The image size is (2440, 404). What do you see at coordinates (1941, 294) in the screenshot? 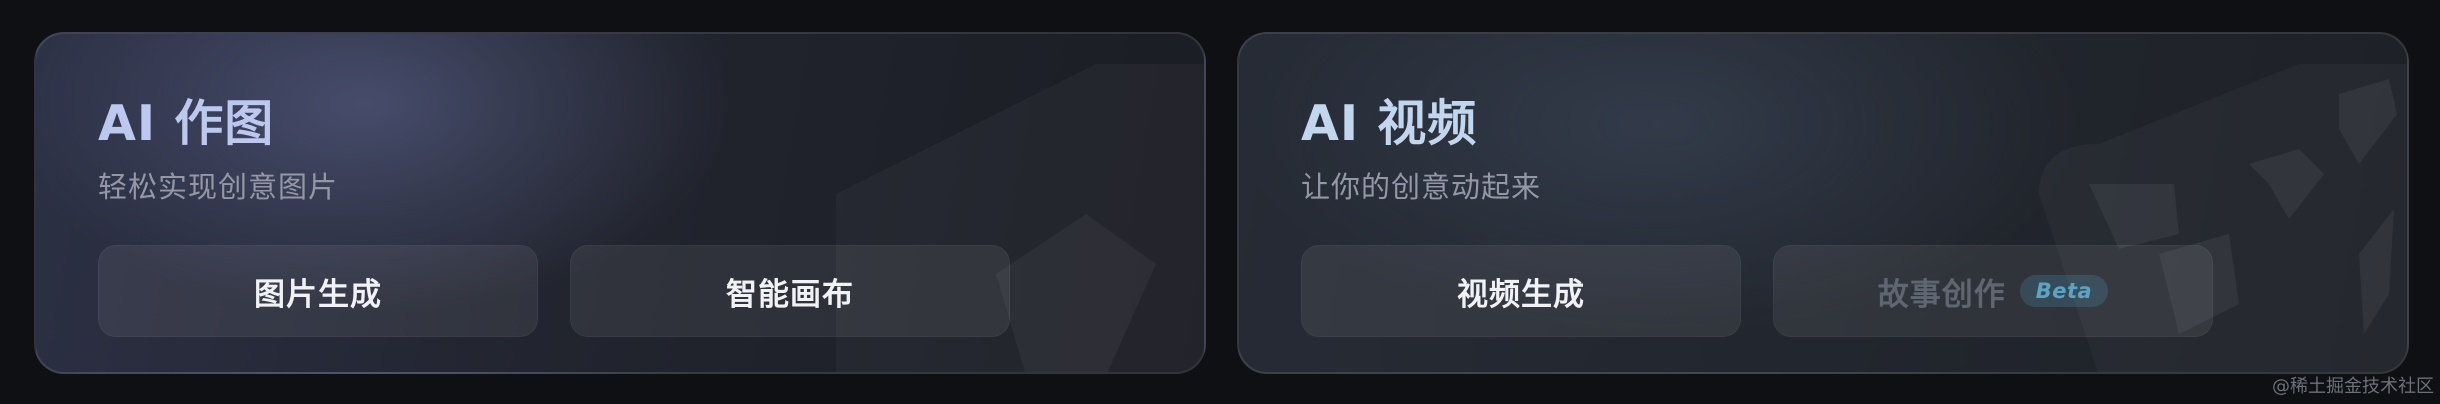
I see `button-label: 故事创作` at bounding box center [1941, 294].